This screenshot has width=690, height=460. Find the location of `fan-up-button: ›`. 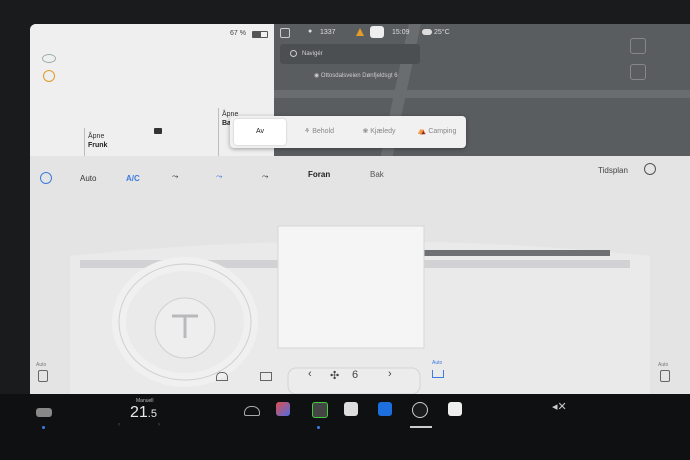

fan-up-button: › is located at coordinates (390, 374).